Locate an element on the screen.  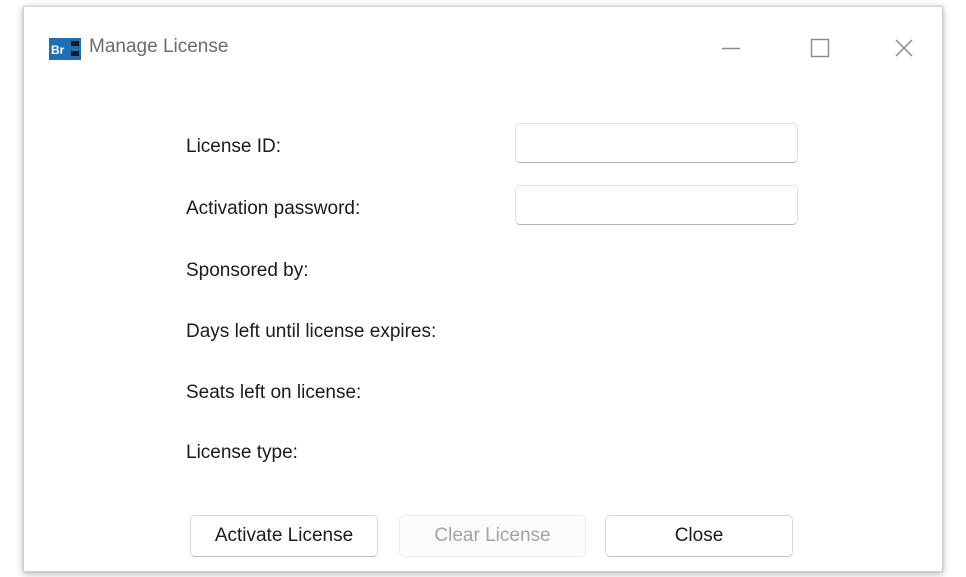
maximize-button is located at coordinates (820, 48).